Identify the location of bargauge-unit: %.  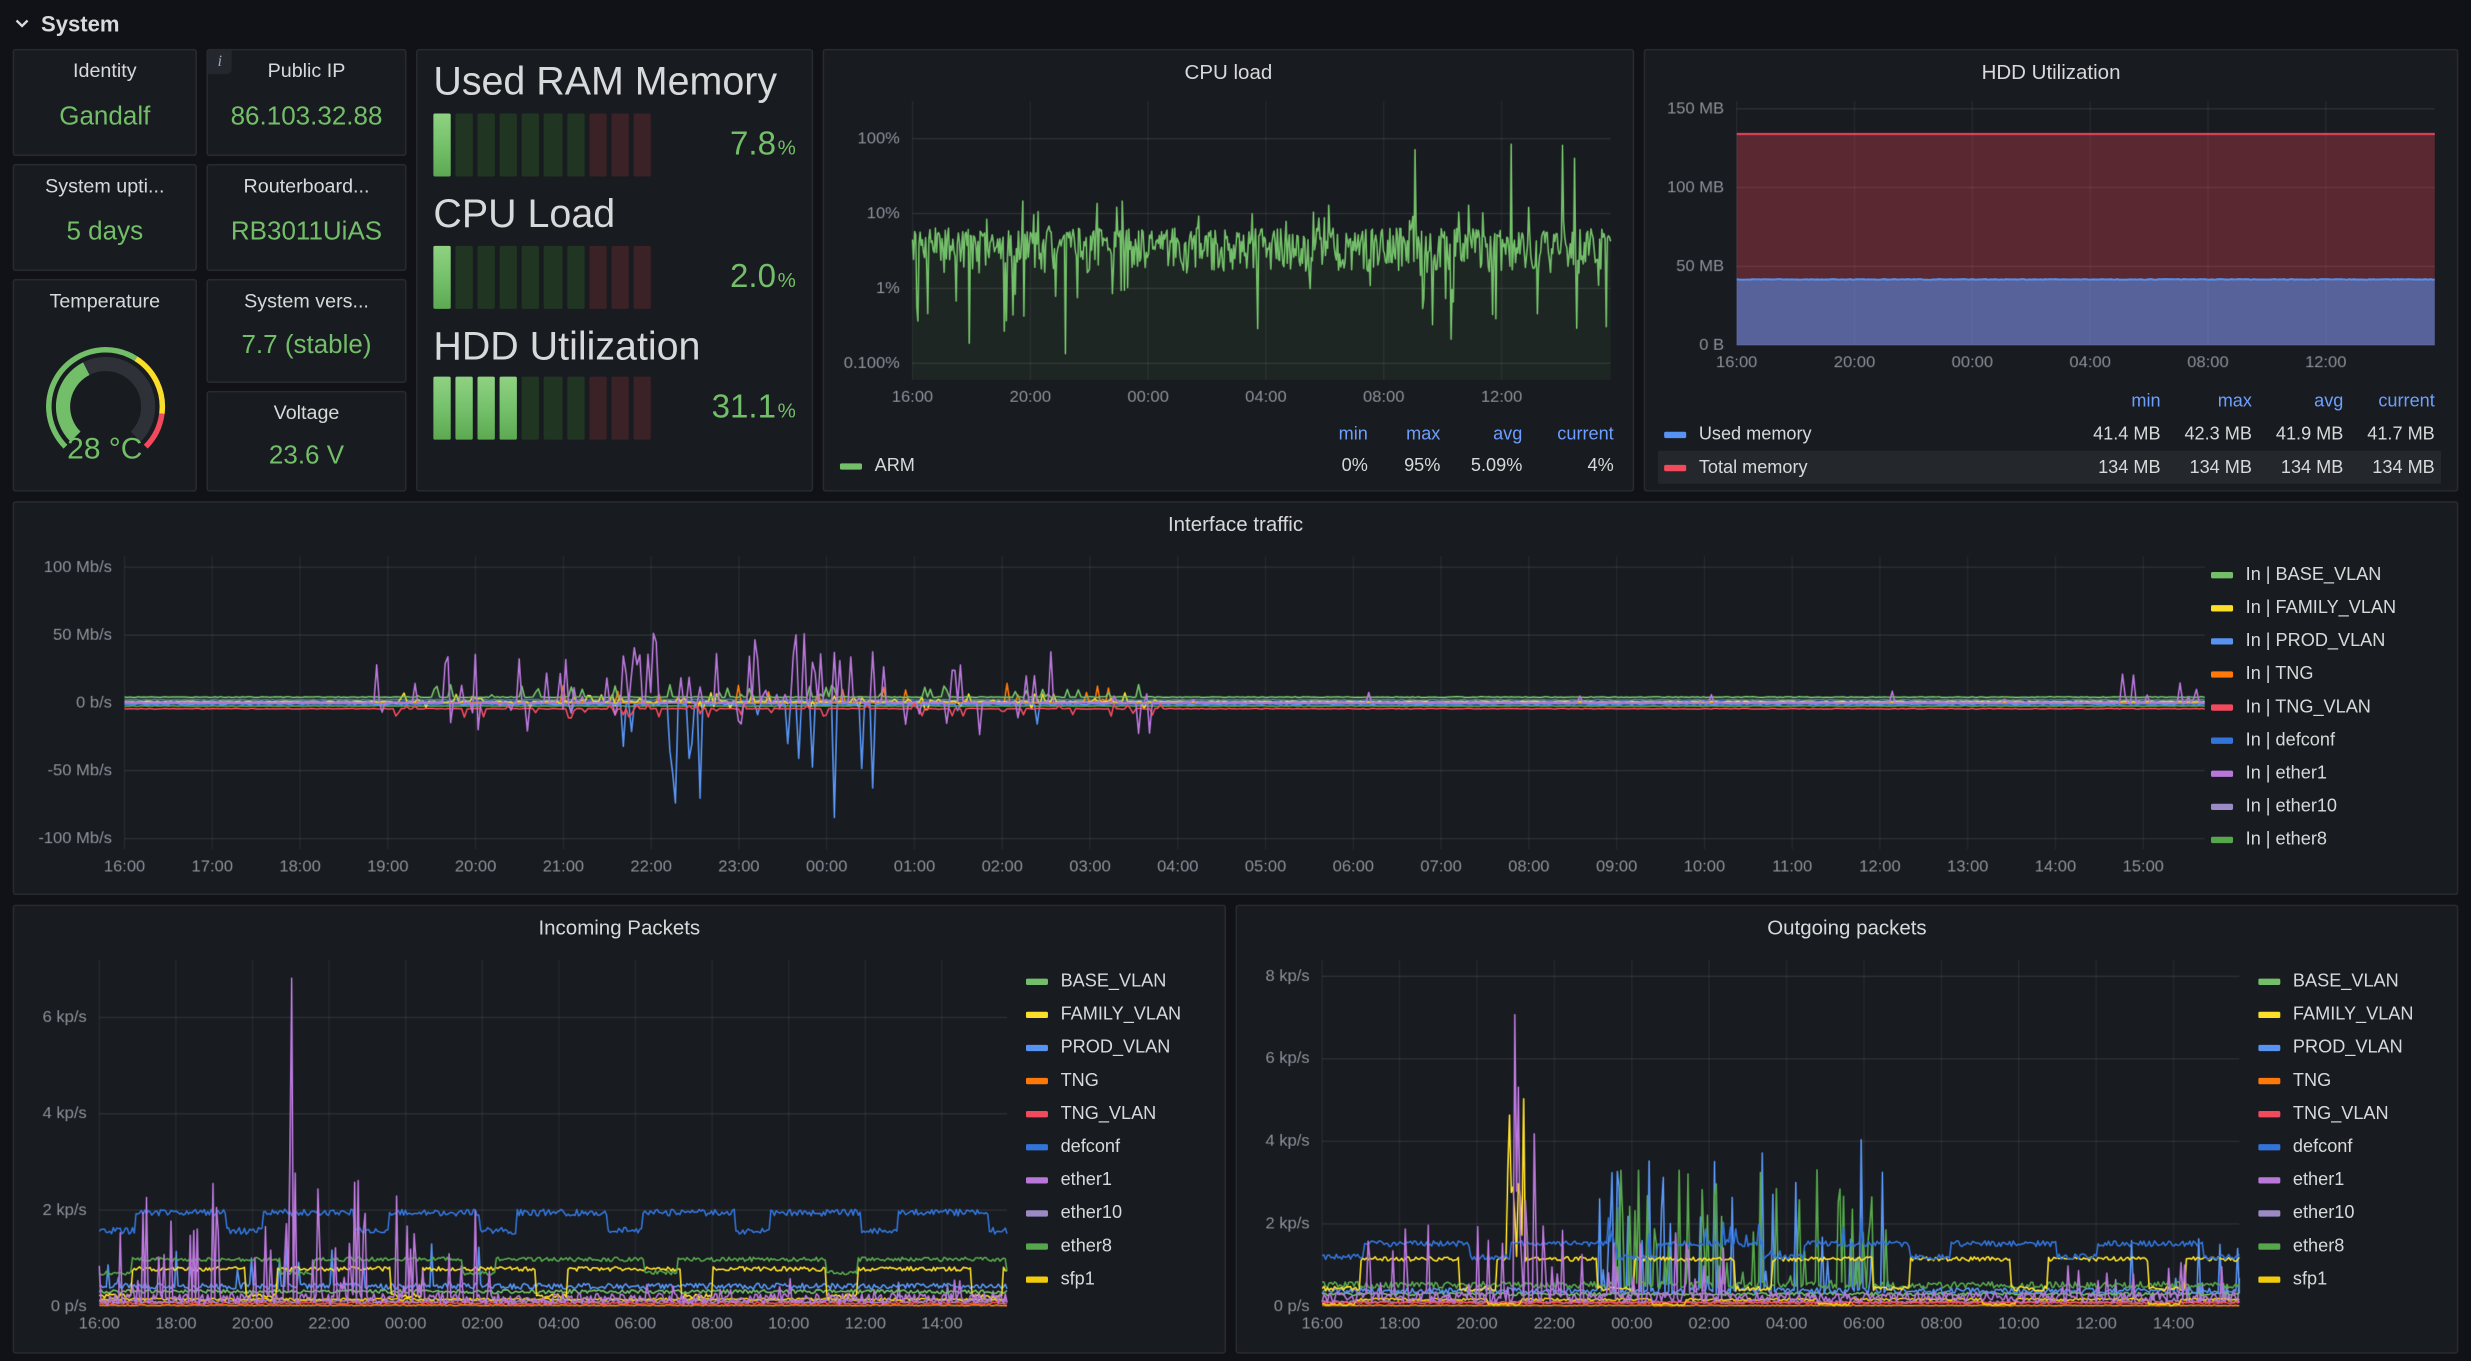
(786, 411).